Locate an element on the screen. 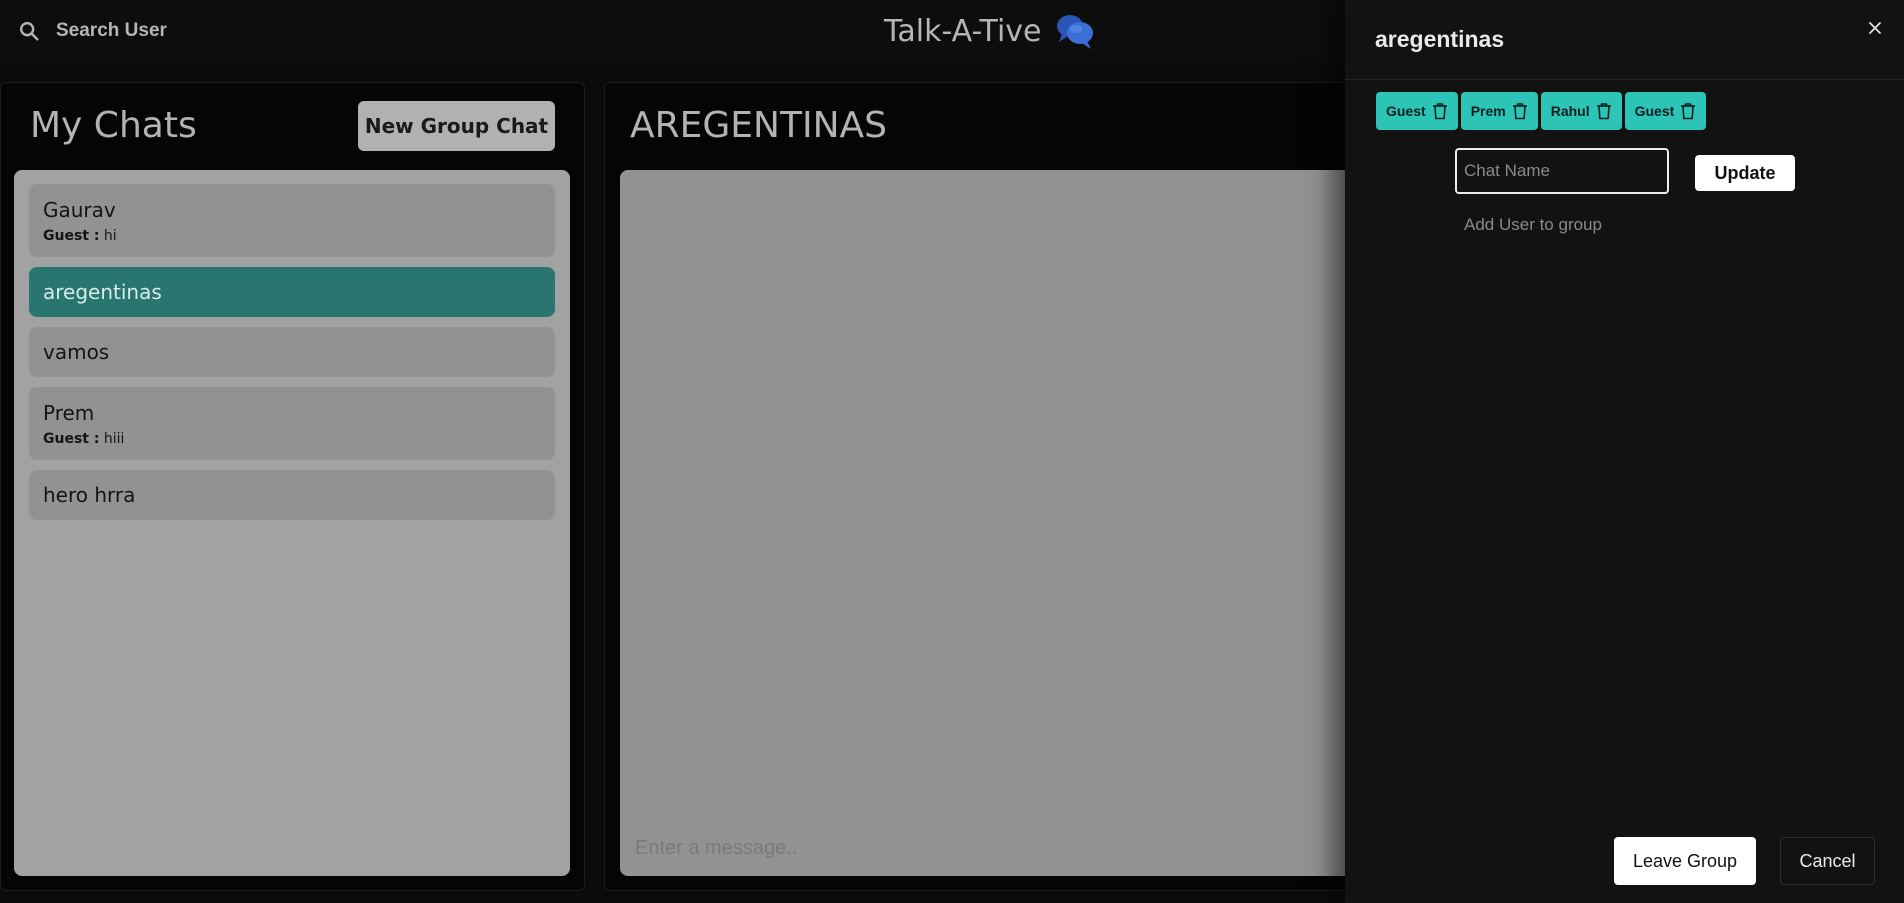 This screenshot has width=1904, height=903. chat-item-name: aregentinas is located at coordinates (102, 292).